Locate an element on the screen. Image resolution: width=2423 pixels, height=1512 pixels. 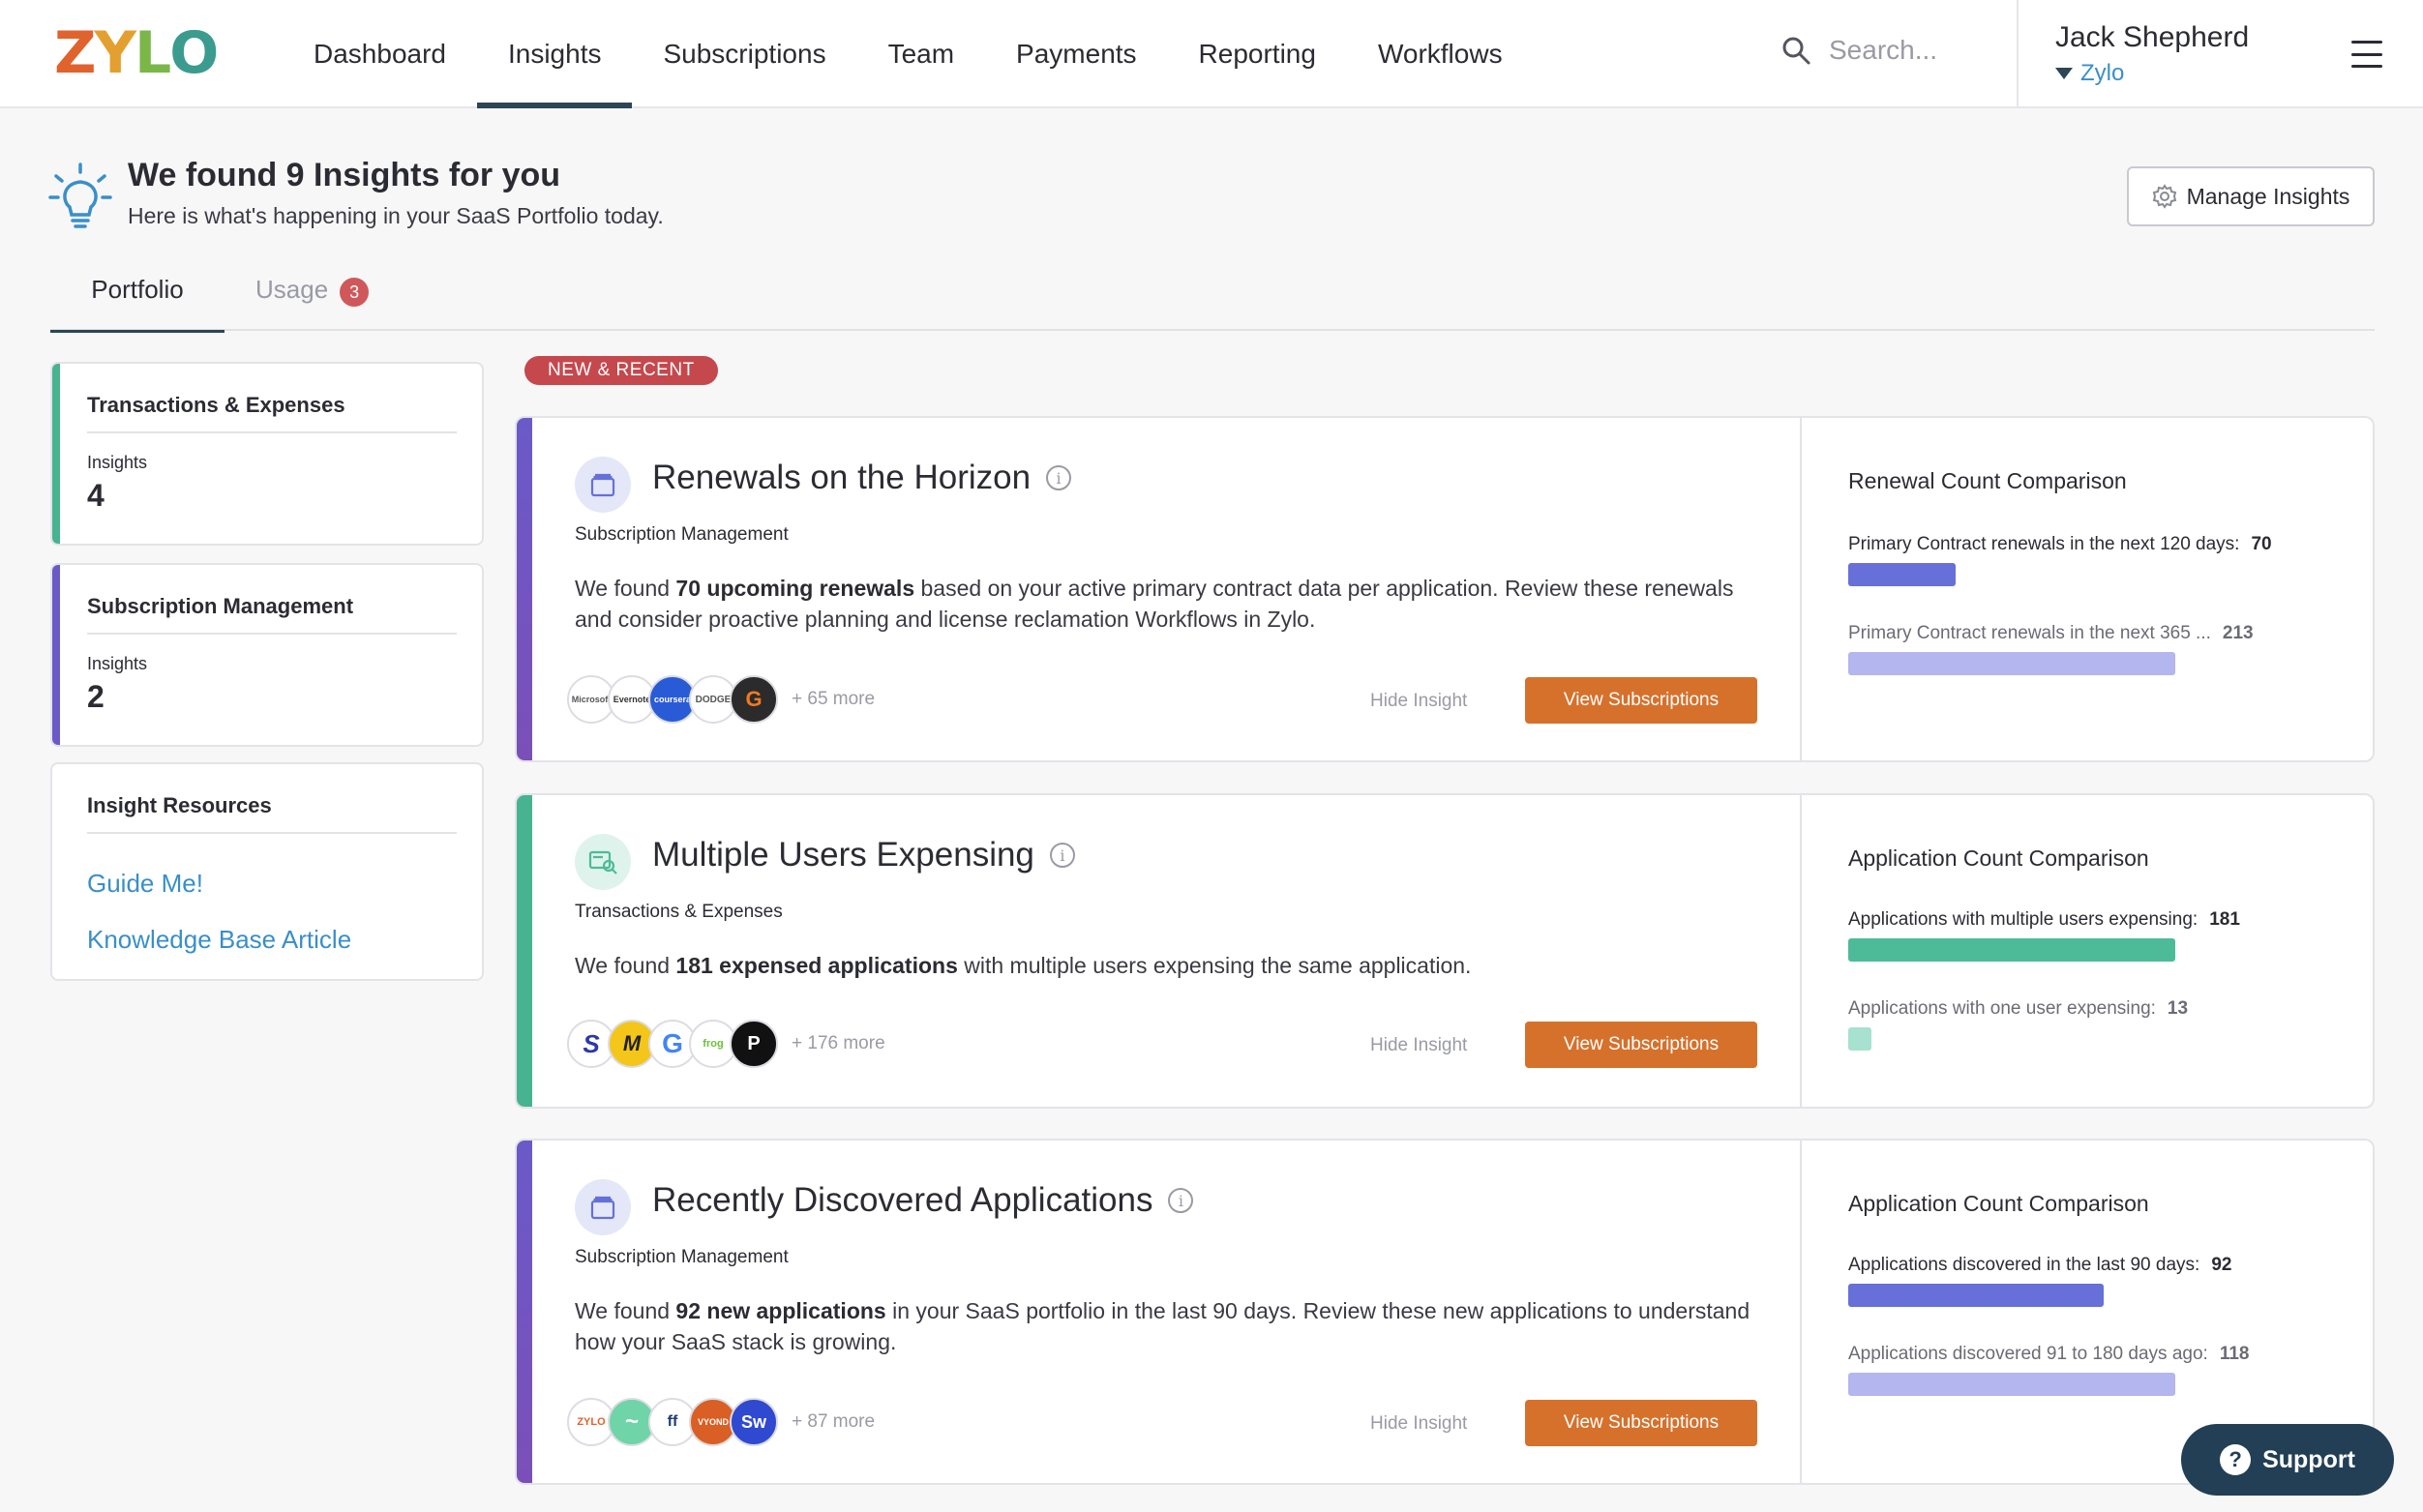
insight-title: Multiple Users Expensing i is located at coordinates (863, 855).